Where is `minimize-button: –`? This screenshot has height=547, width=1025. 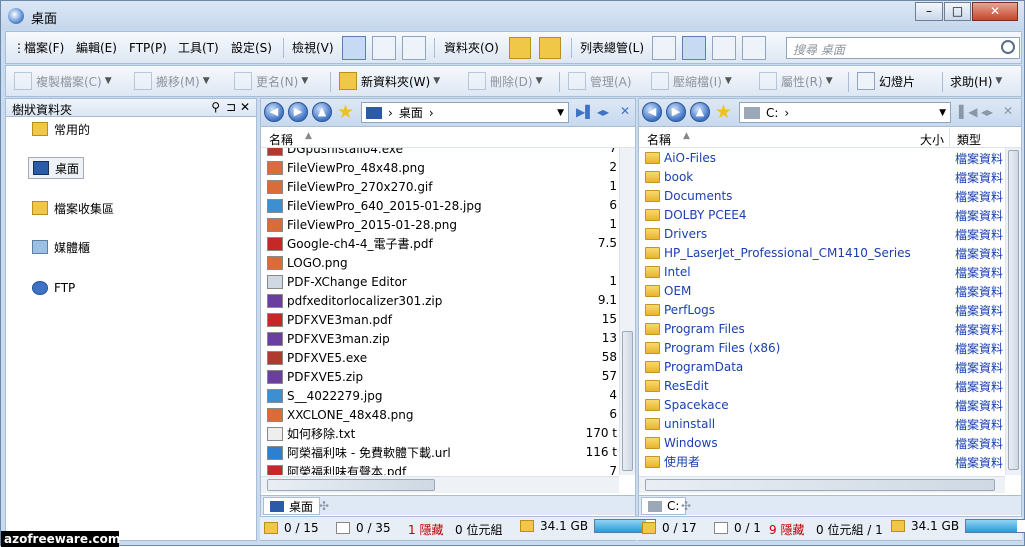 minimize-button: – is located at coordinates (929, 11).